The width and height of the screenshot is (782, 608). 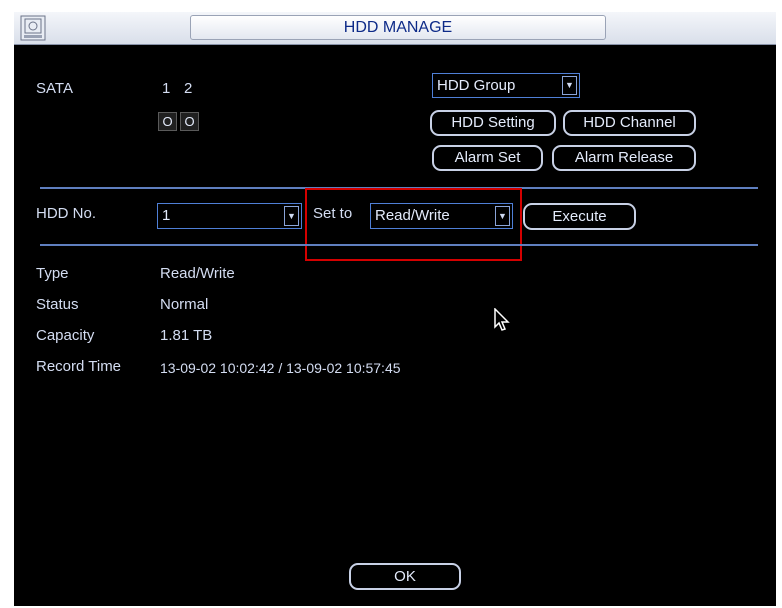 I want to click on hdd-no-select: 1 ▼, so click(x=229, y=216).